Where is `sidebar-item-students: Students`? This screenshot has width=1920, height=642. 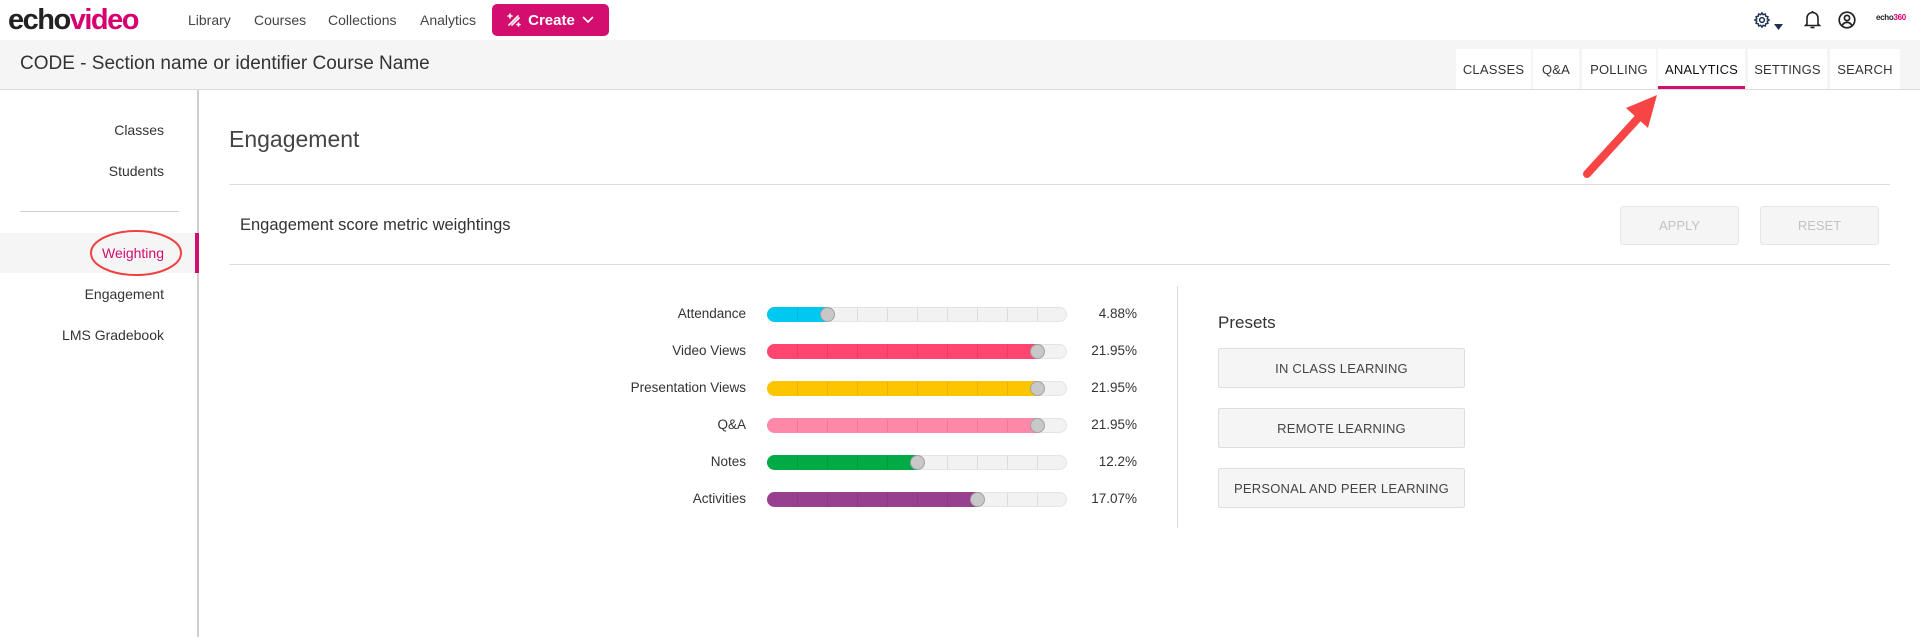
sidebar-item-students: Students is located at coordinates (136, 171).